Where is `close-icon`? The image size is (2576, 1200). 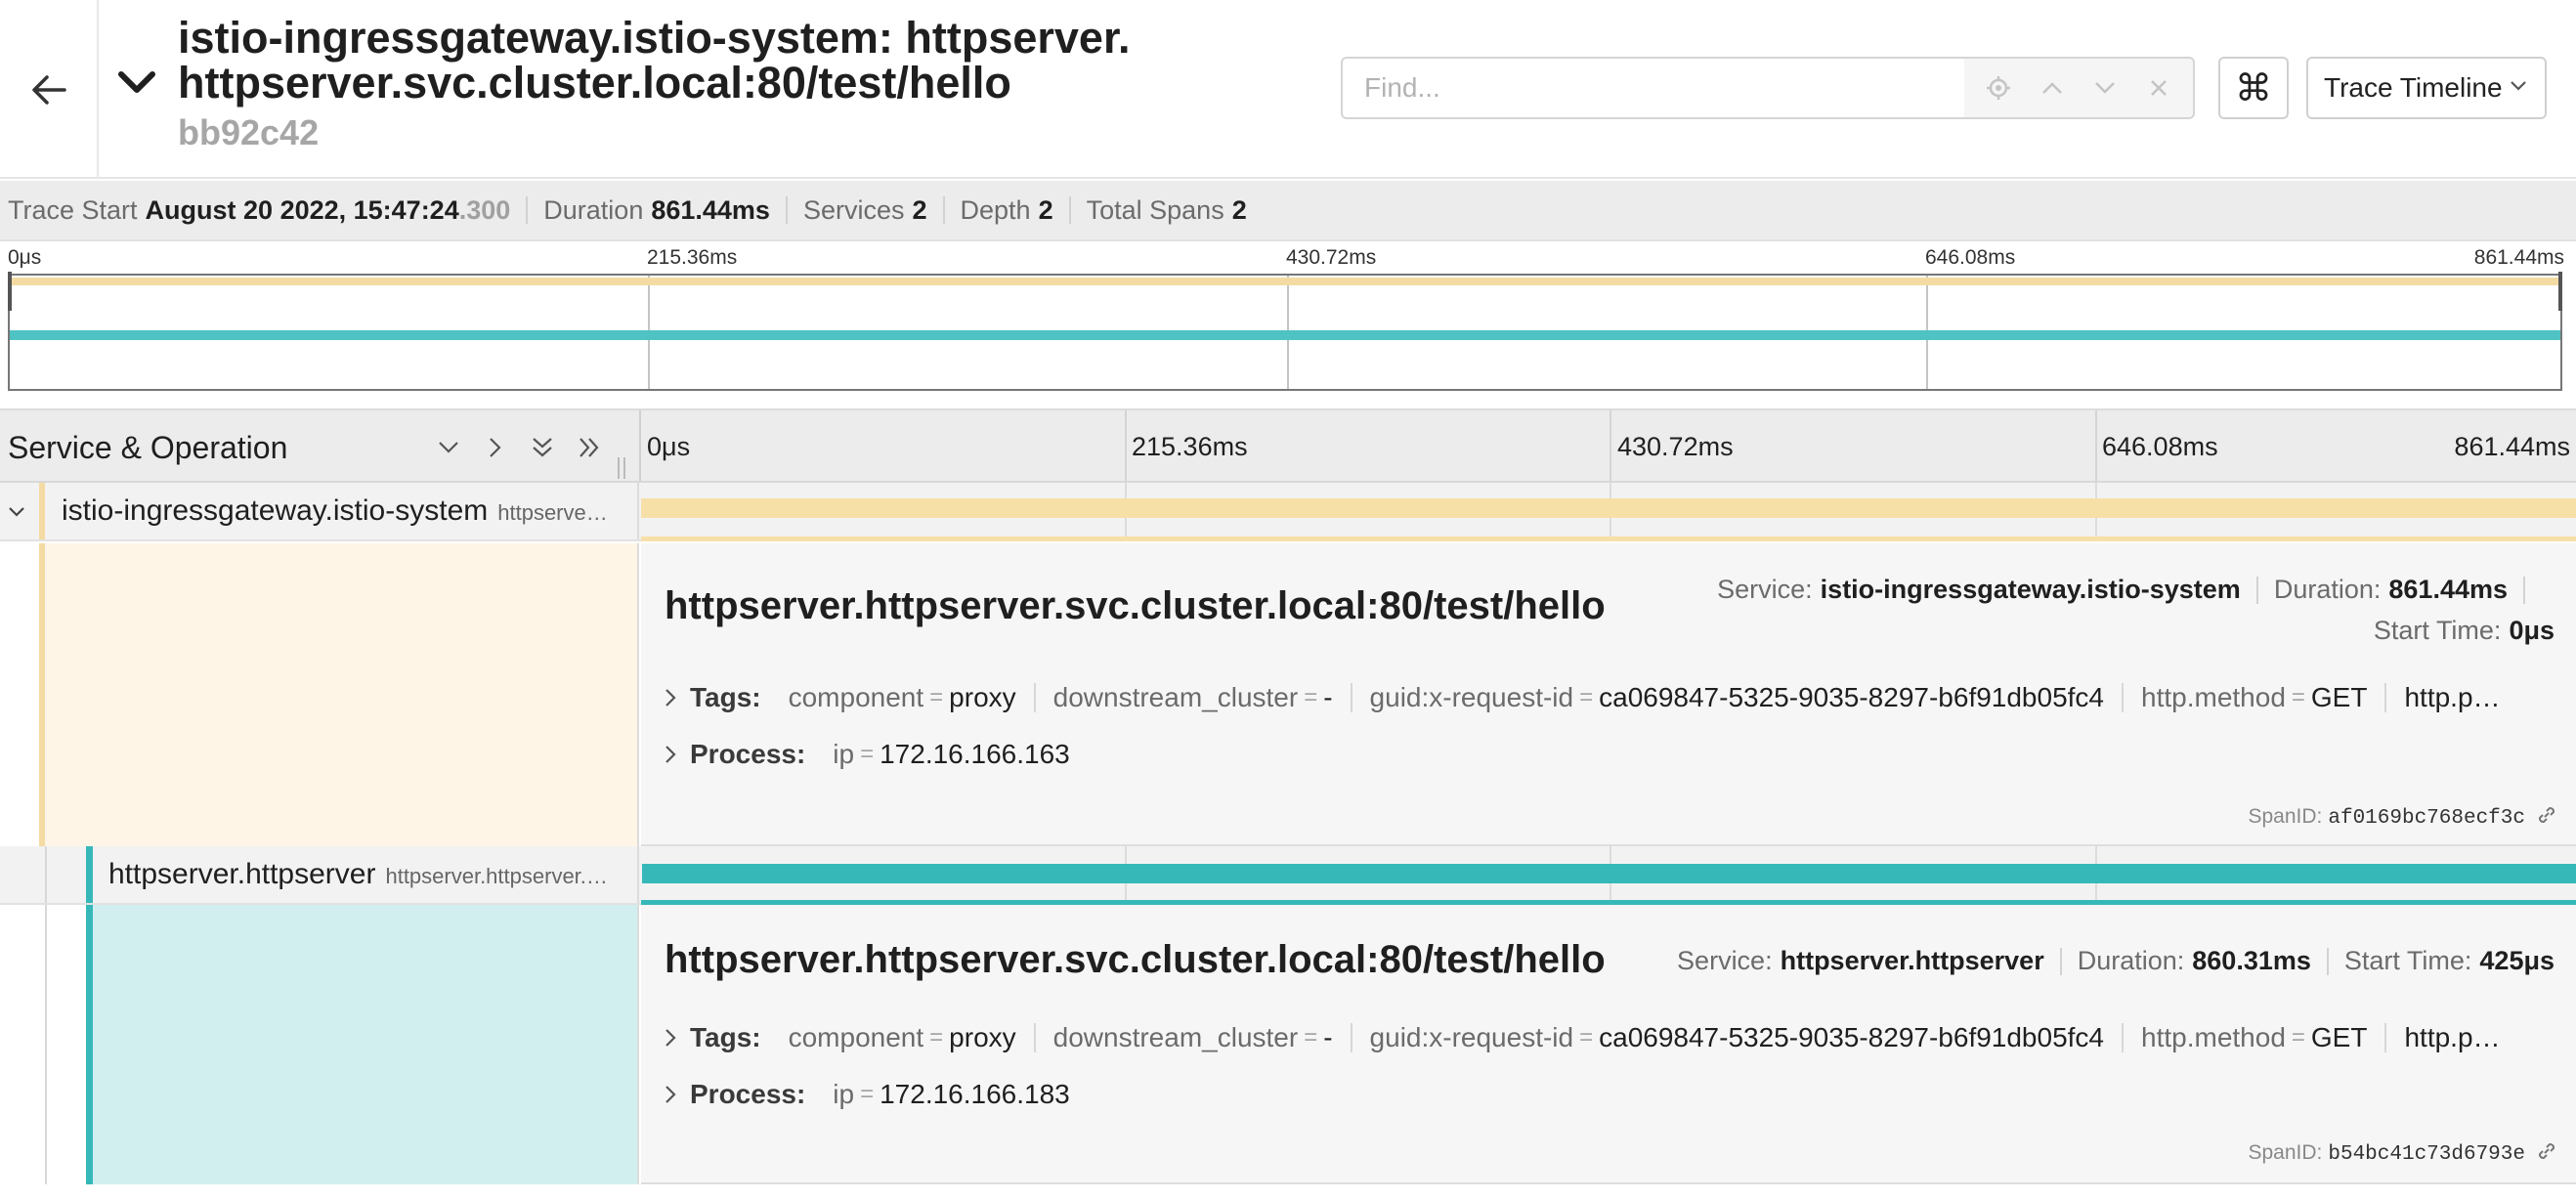 close-icon is located at coordinates (2159, 87).